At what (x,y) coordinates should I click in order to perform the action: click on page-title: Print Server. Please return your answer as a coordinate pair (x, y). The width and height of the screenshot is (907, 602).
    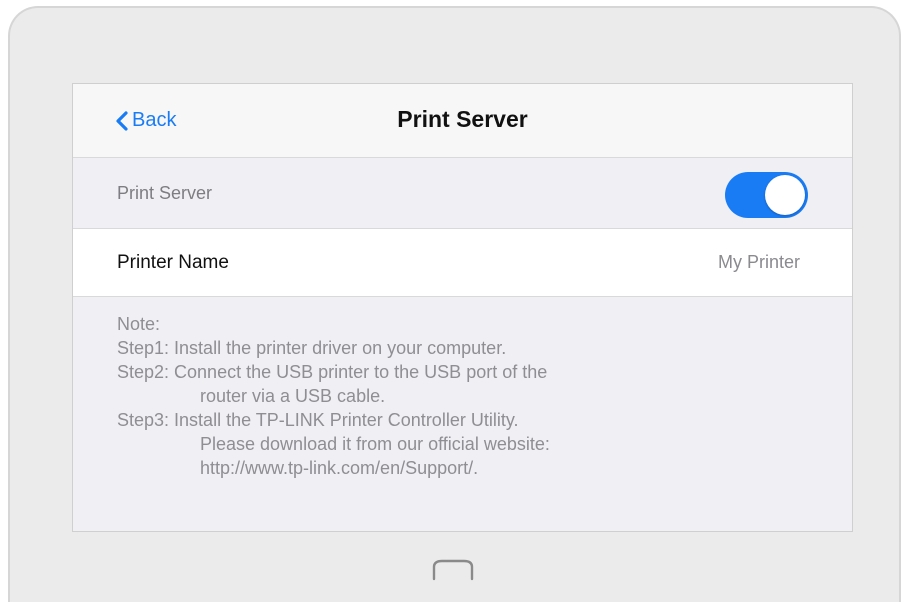
    Looking at the image, I should click on (462, 119).